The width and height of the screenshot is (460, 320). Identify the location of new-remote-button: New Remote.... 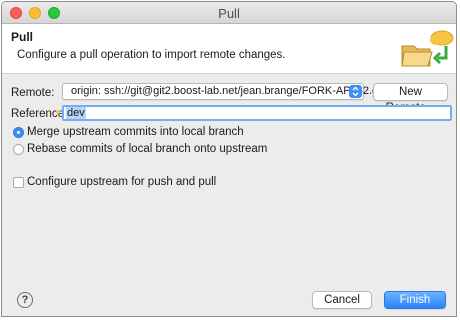
(410, 98).